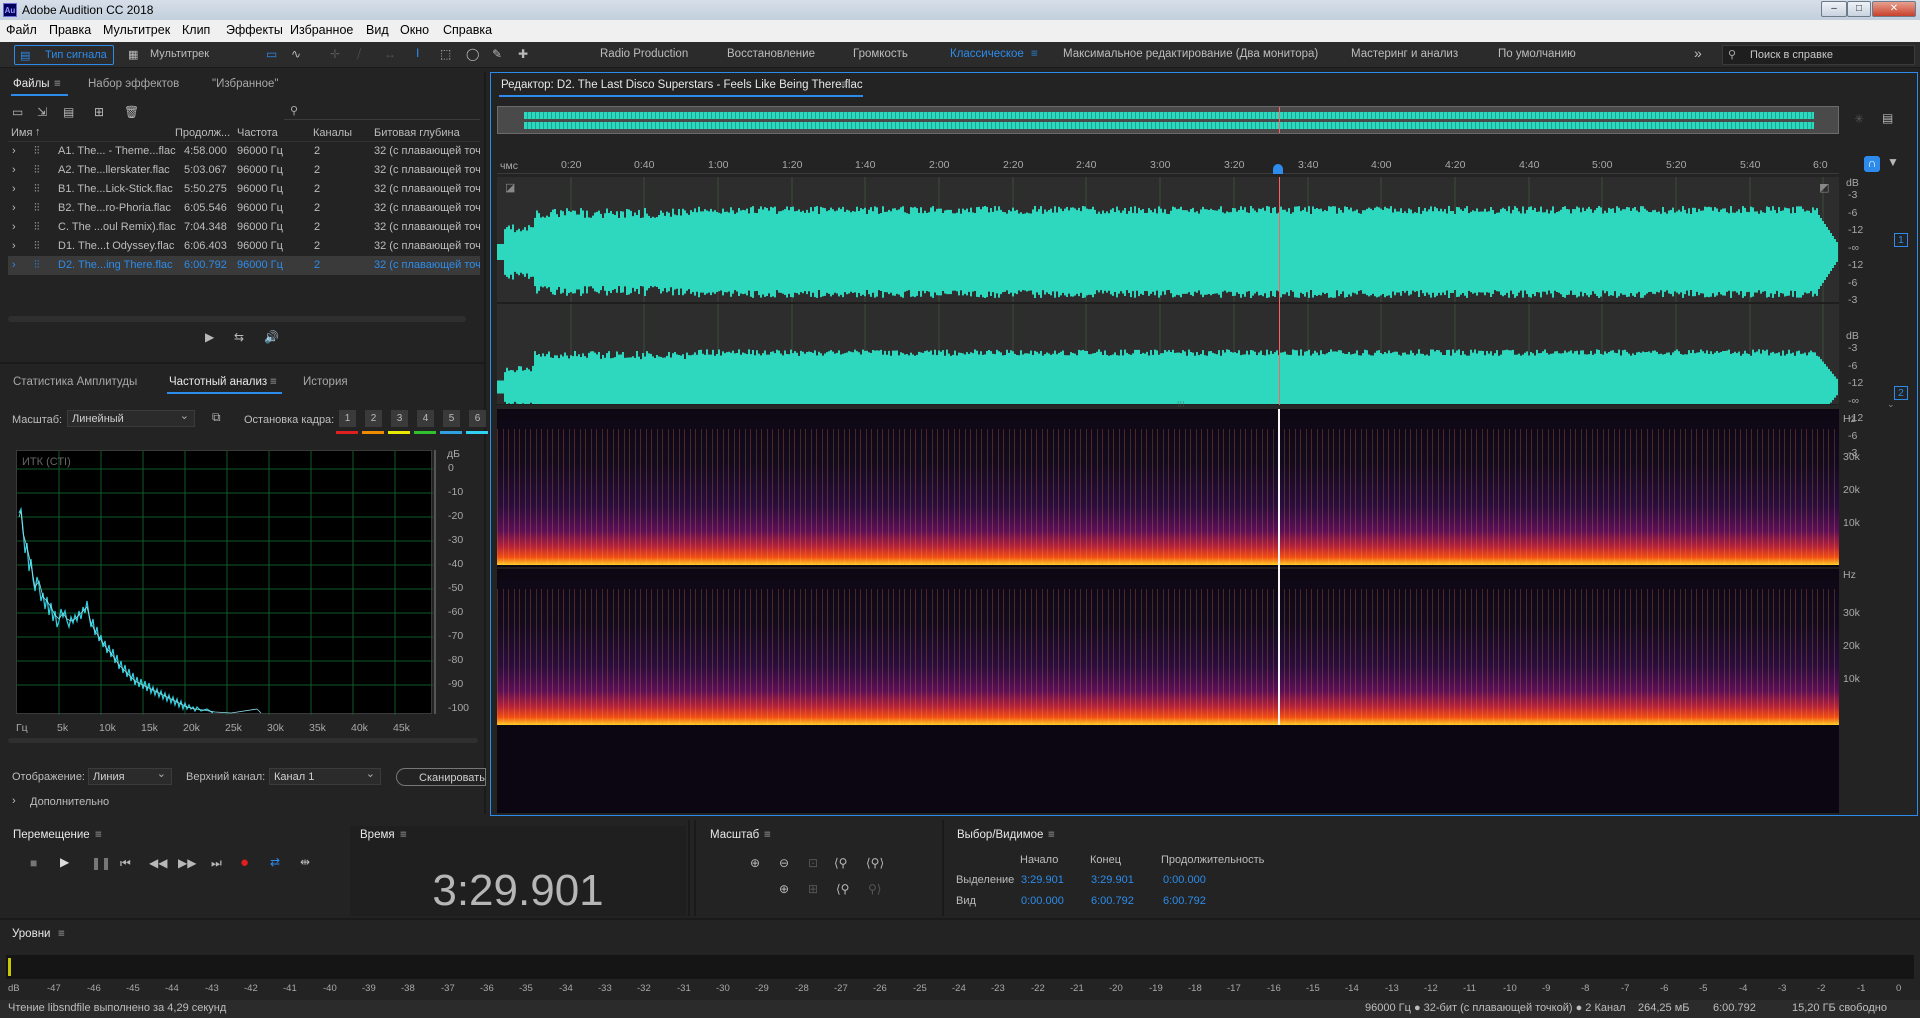  Describe the element at coordinates (472, 54) in the screenshot. I see `lasso-tool-icon: ◯` at that location.